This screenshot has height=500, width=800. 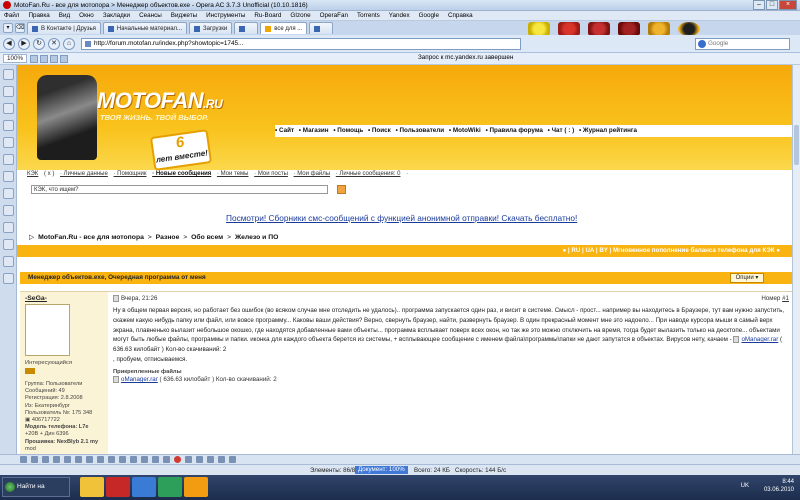 What do you see at coordinates (429, 15) in the screenshot?
I see `menu-google: Google` at bounding box center [429, 15].